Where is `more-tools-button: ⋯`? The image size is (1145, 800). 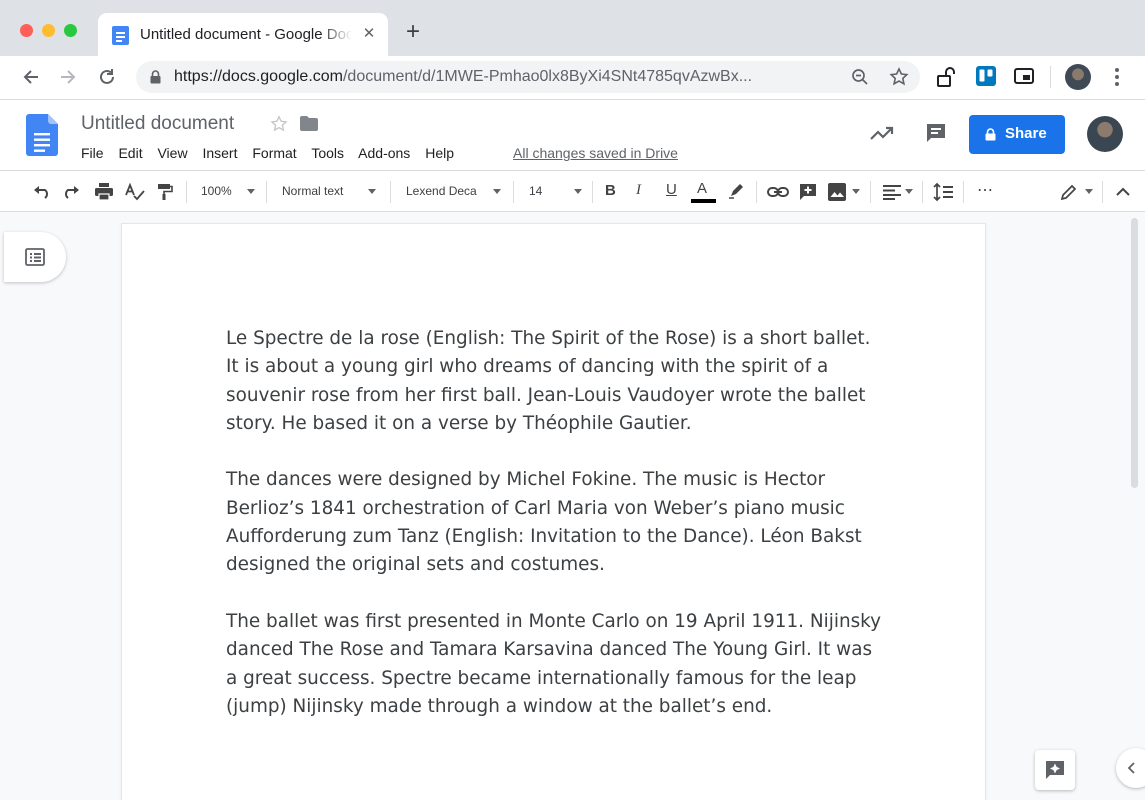
more-tools-button: ⋯ is located at coordinates (985, 190).